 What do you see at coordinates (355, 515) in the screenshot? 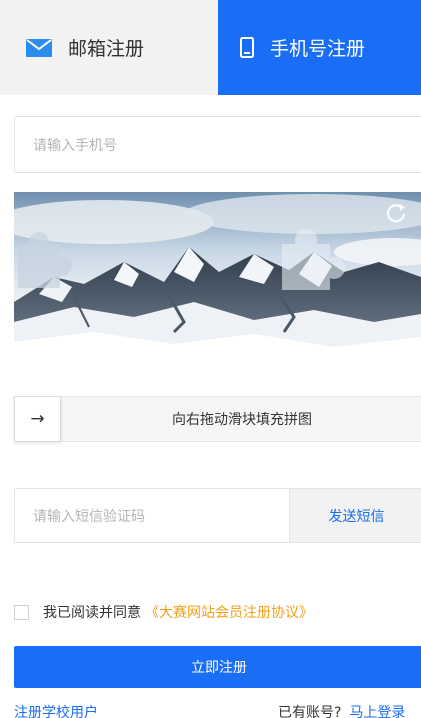
I see `send-sms-button: 发送短信` at bounding box center [355, 515].